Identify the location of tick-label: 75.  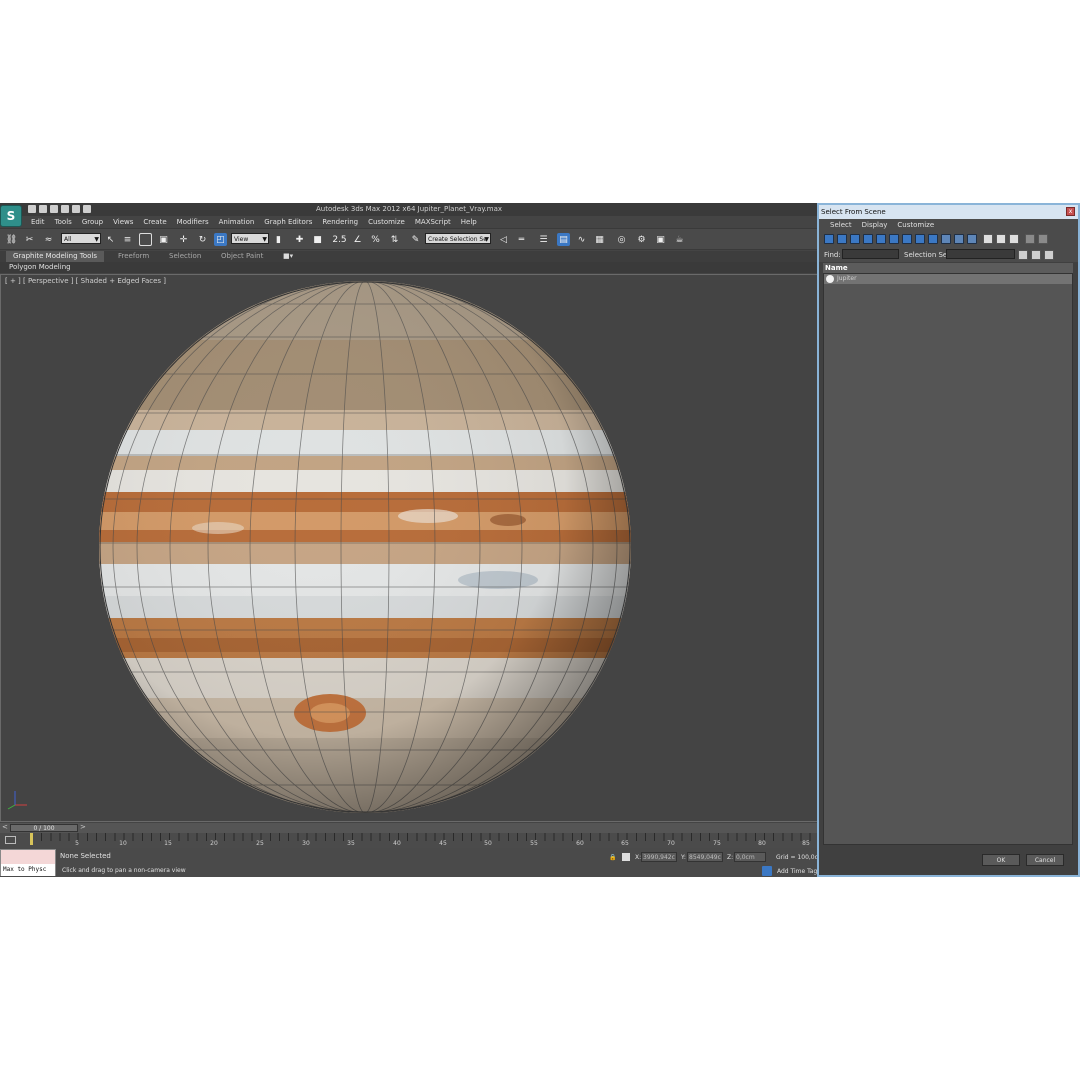
(717, 843).